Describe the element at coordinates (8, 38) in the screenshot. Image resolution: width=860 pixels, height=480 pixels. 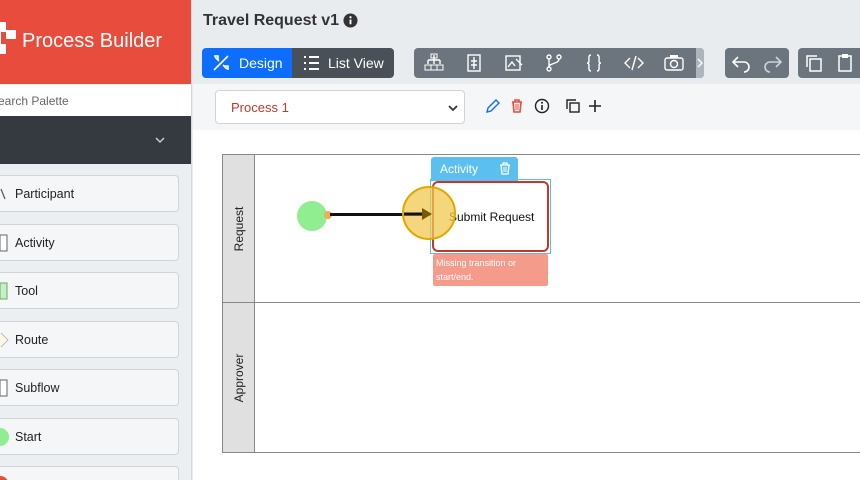
I see `process-logo-icon` at that location.